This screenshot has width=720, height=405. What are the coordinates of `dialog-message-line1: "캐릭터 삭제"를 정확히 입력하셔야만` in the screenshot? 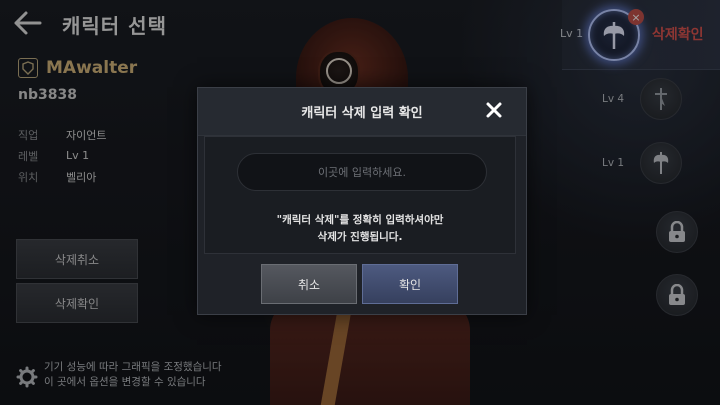 It's located at (360, 220).